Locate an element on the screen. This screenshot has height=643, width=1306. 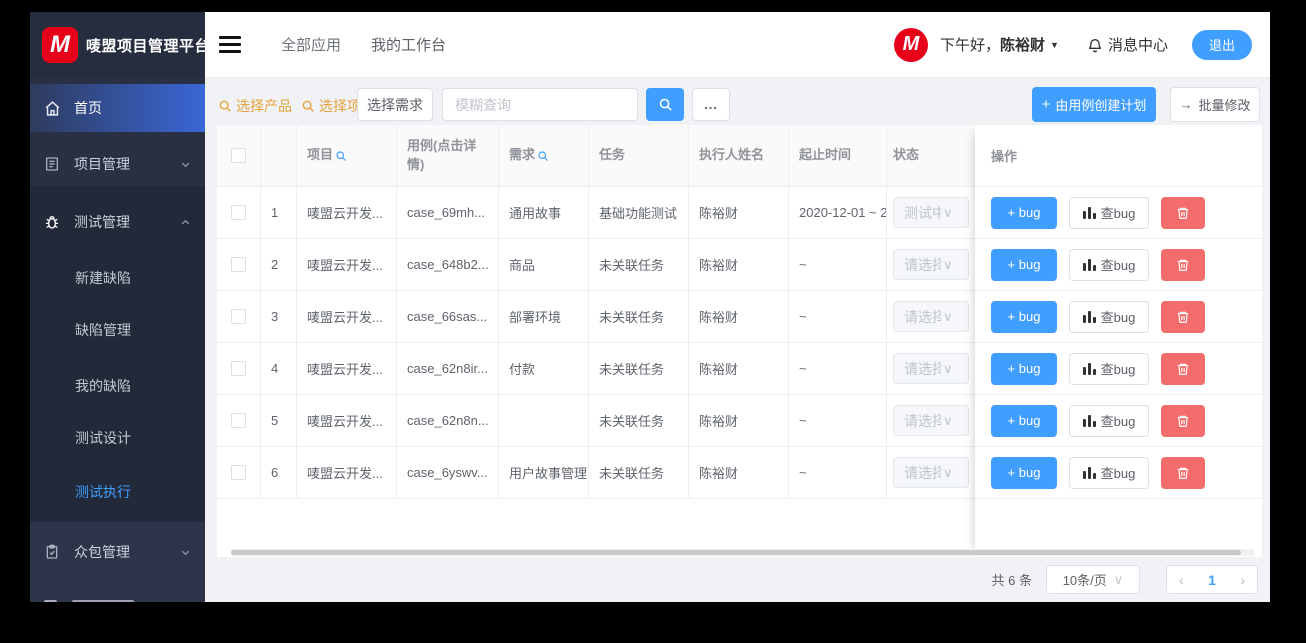
create-plan-button: + 由用例创建计划 is located at coordinates (1094, 104).